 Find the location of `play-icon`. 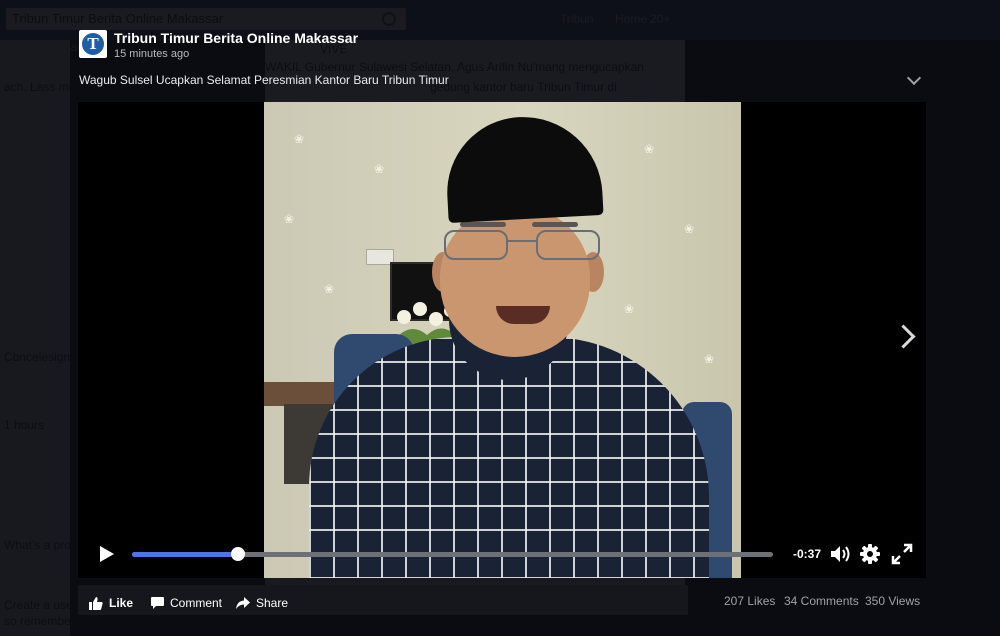

play-icon is located at coordinates (107, 554).